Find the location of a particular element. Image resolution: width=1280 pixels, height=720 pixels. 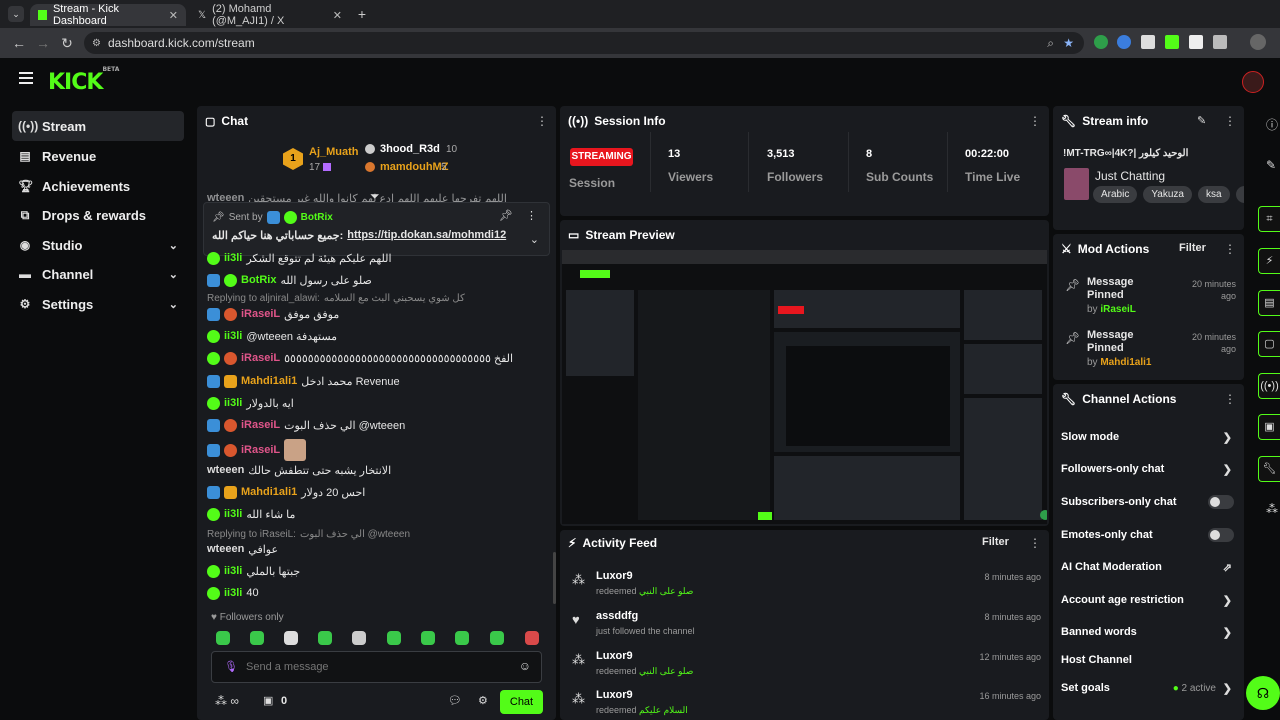

extensions-puzzle-icon is located at coordinates (1220, 42).